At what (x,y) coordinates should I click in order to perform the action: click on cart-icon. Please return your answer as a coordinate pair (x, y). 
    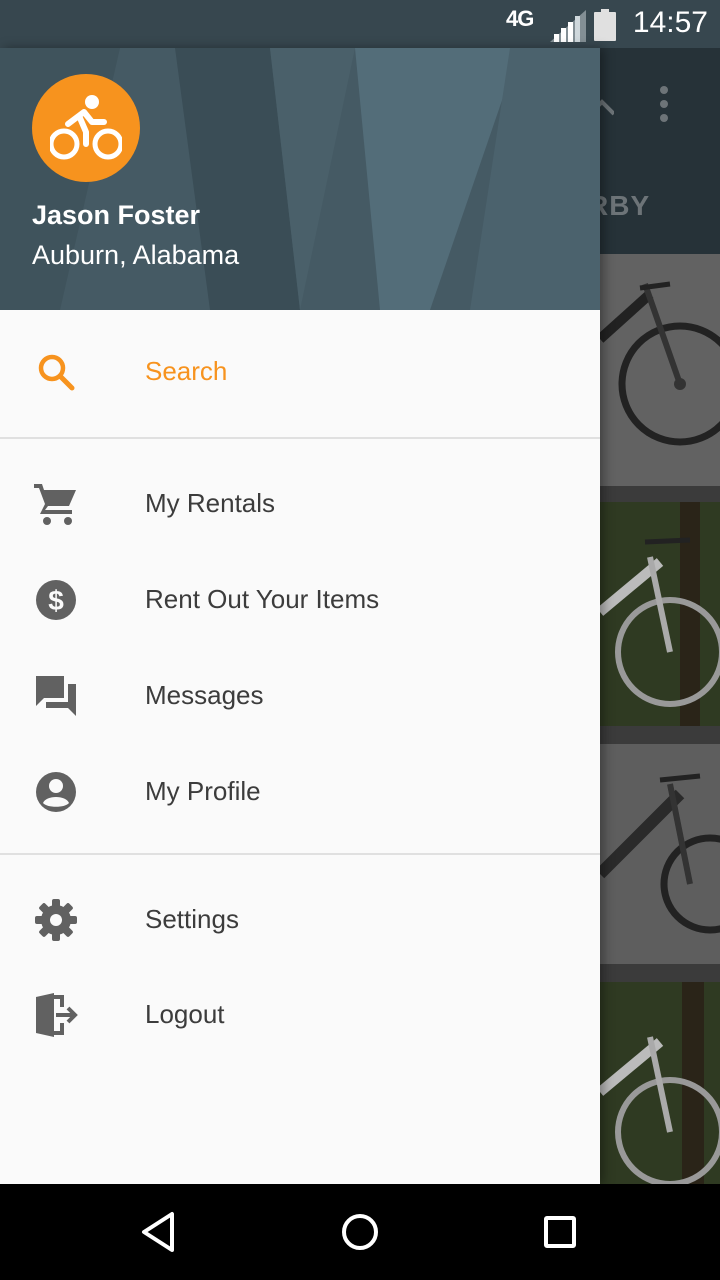
    Looking at the image, I should click on (55, 504).